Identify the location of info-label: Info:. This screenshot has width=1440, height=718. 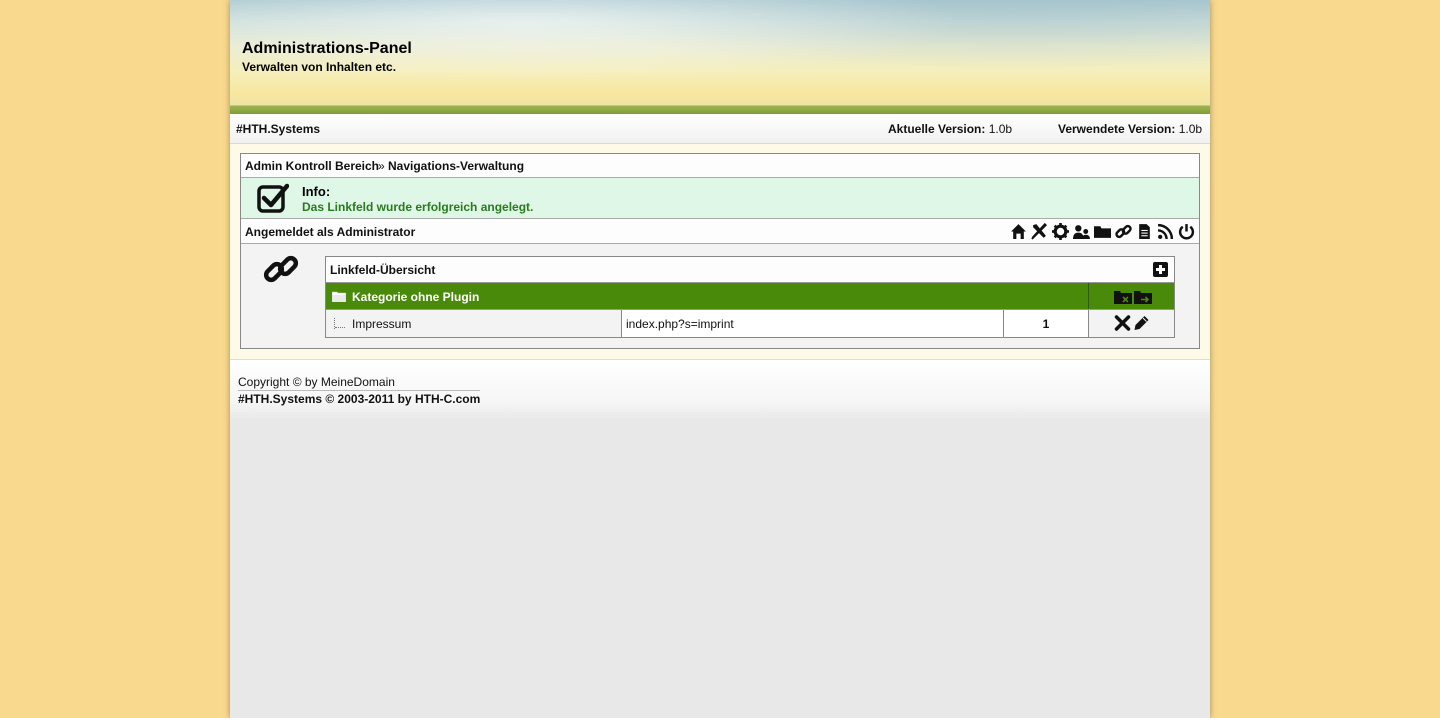
(316, 191).